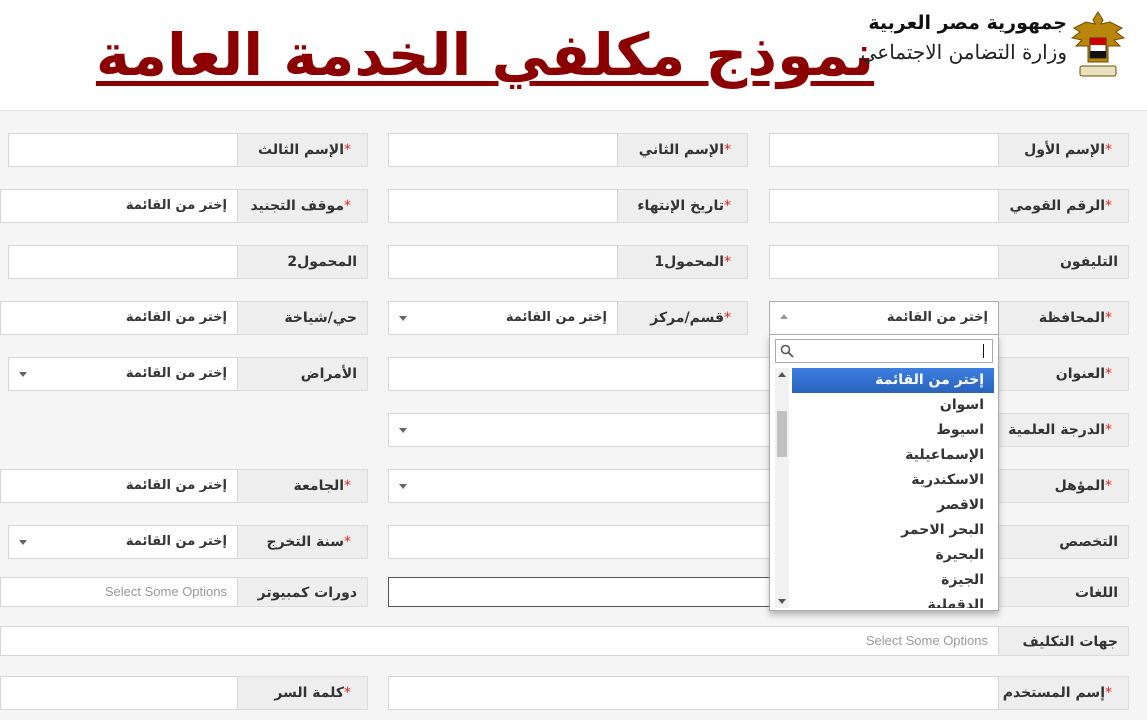 Image resolution: width=1147 pixels, height=720 pixels. I want to click on specialization-label: التخصص, so click(1063, 542).